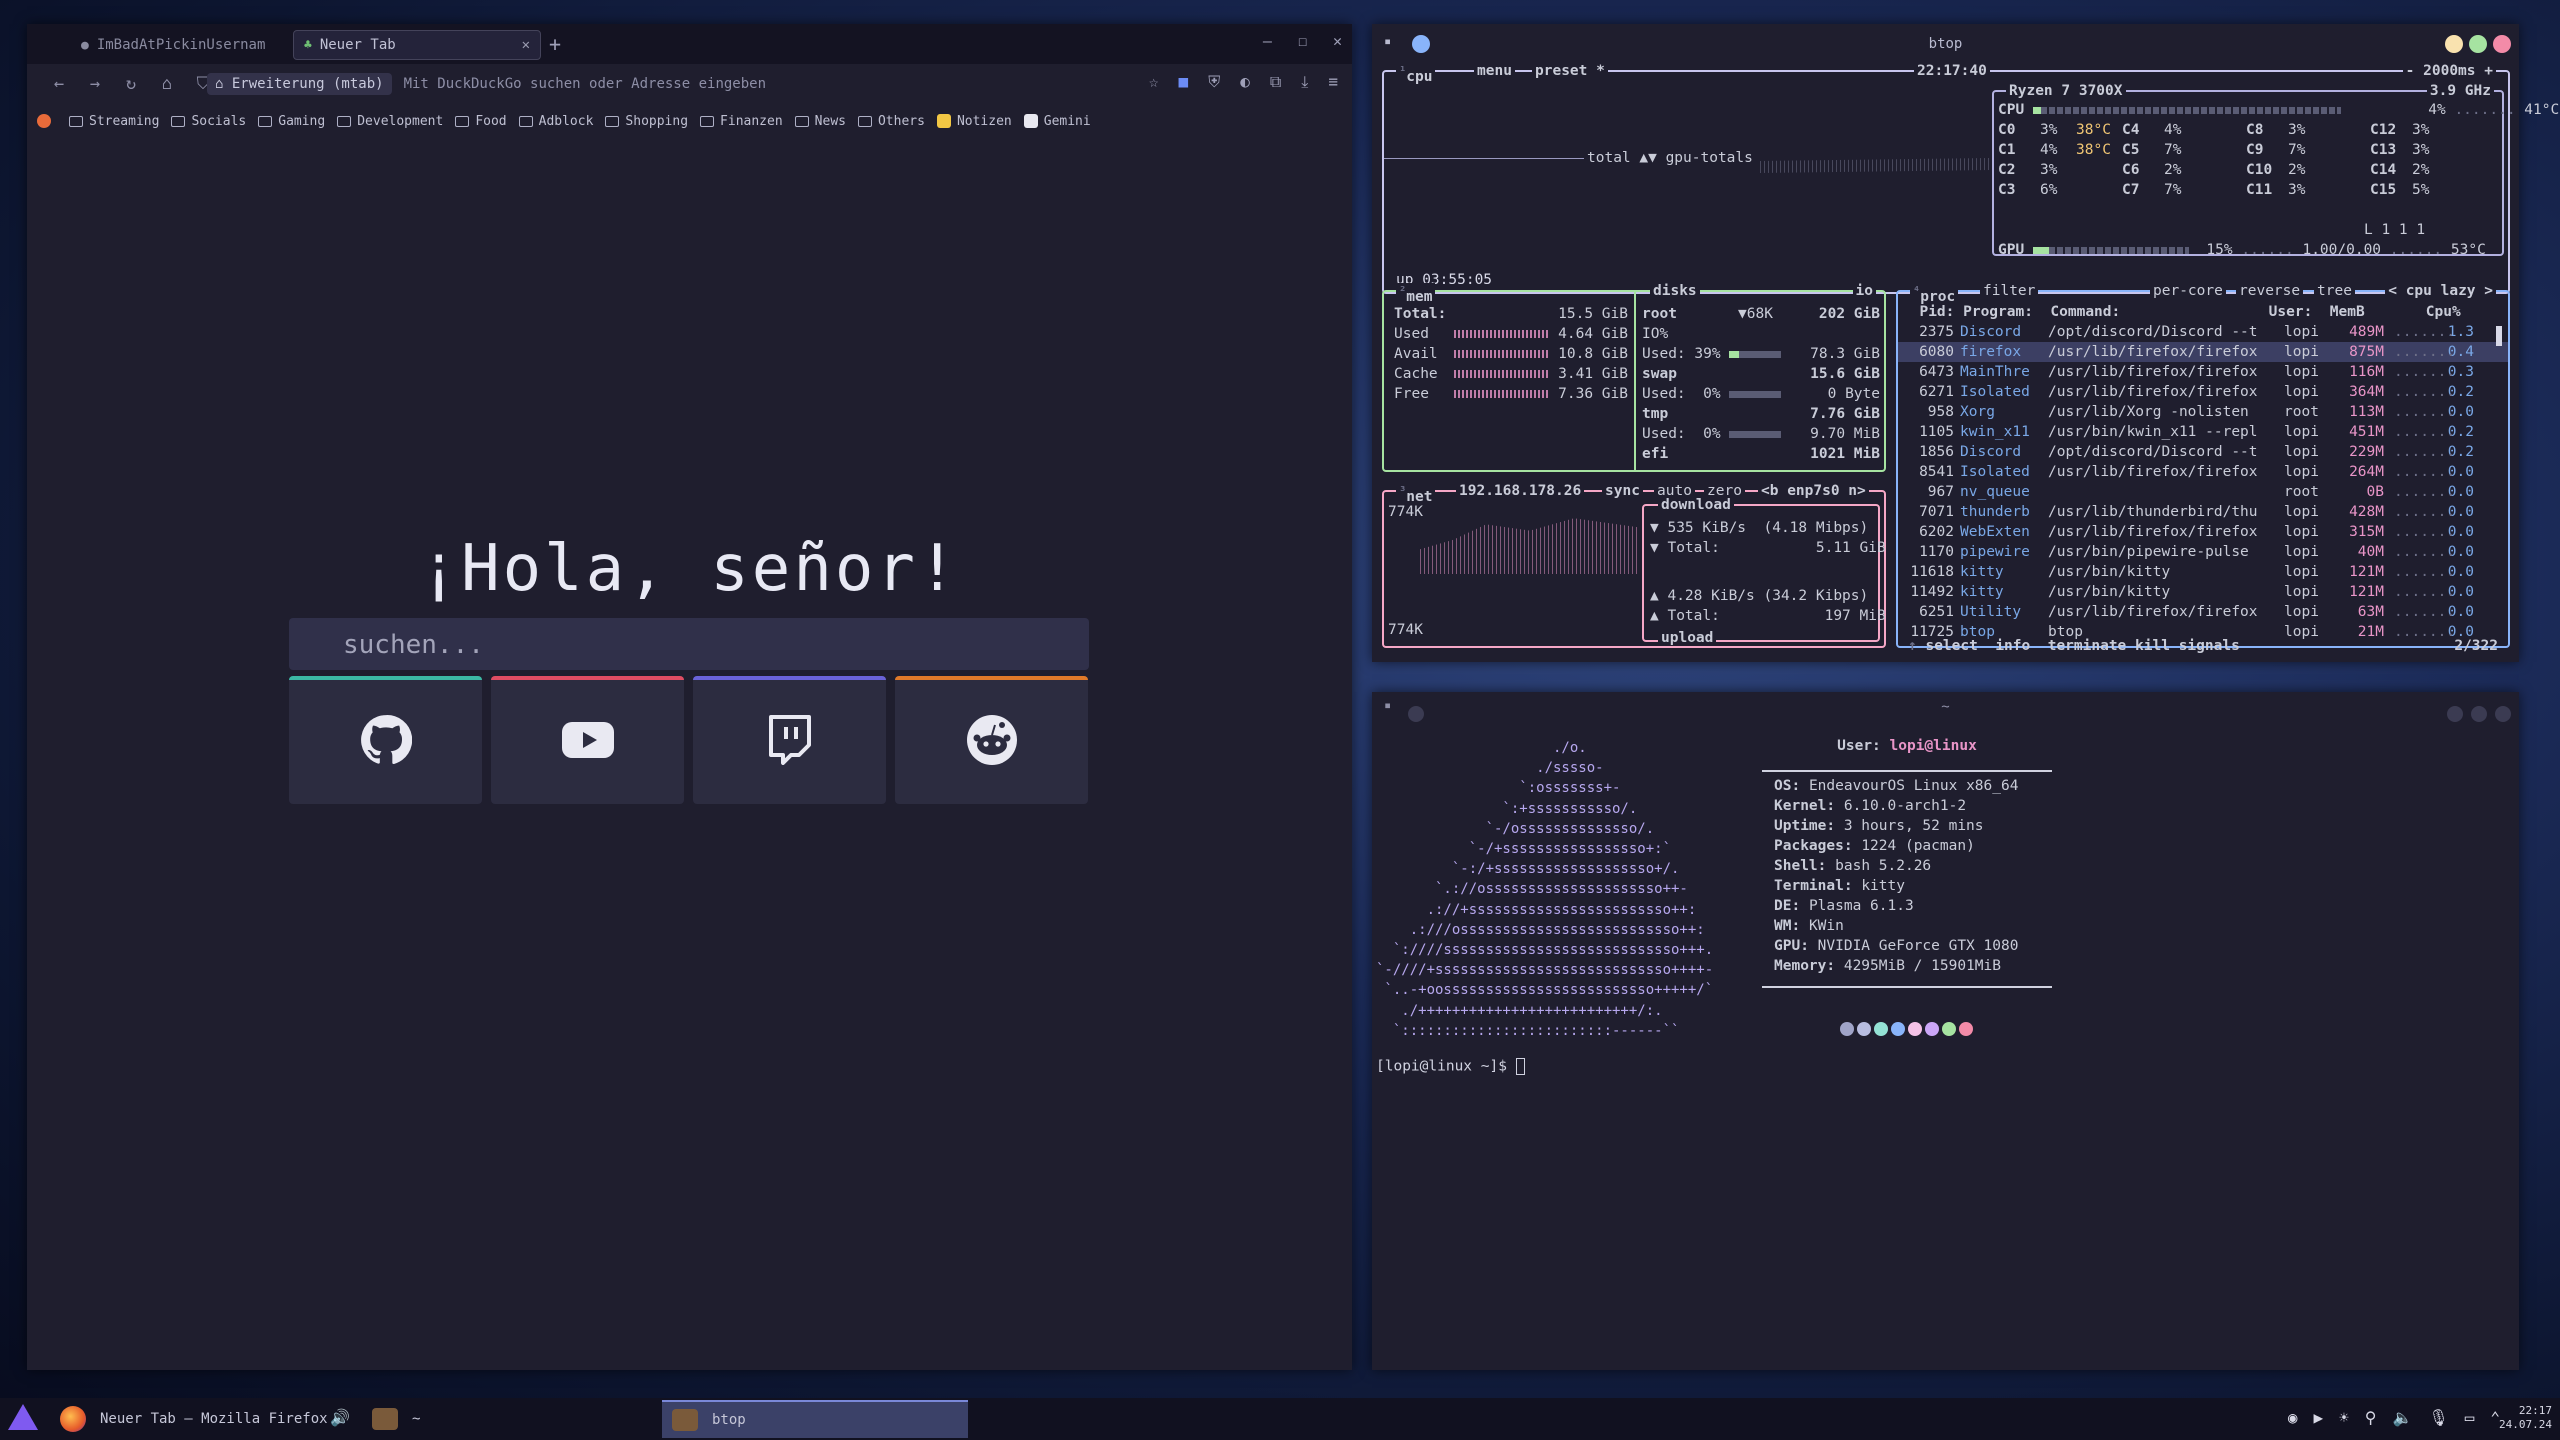 The width and height of the screenshot is (2560, 1440). I want to click on tab-github: ● ImBadAtPickinUsernam ✕, so click(191, 45).